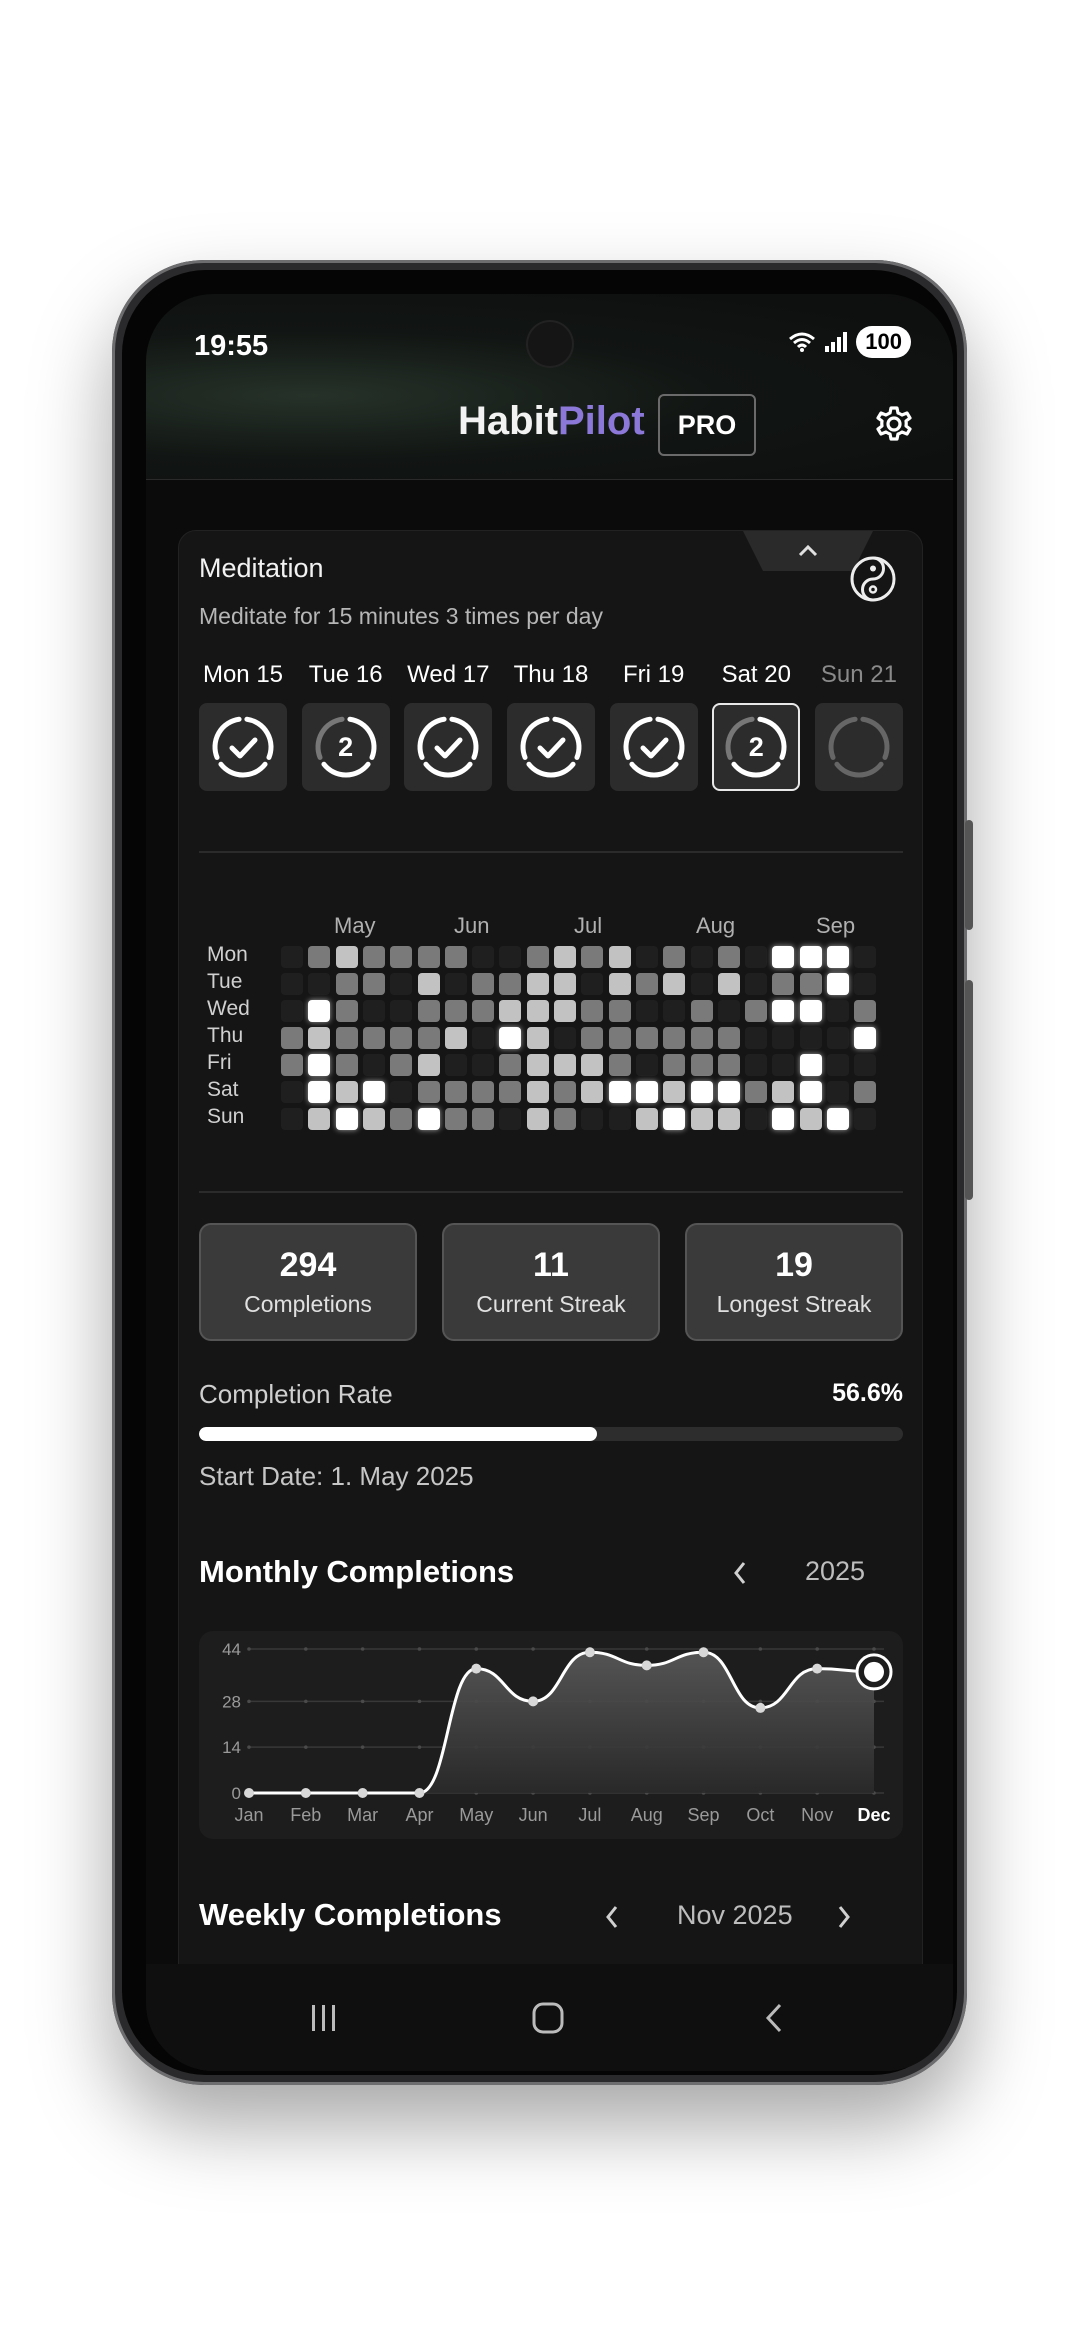 The image size is (1080, 2336). What do you see at coordinates (362, 1815) in the screenshot?
I see `x-tick-label: Mar` at bounding box center [362, 1815].